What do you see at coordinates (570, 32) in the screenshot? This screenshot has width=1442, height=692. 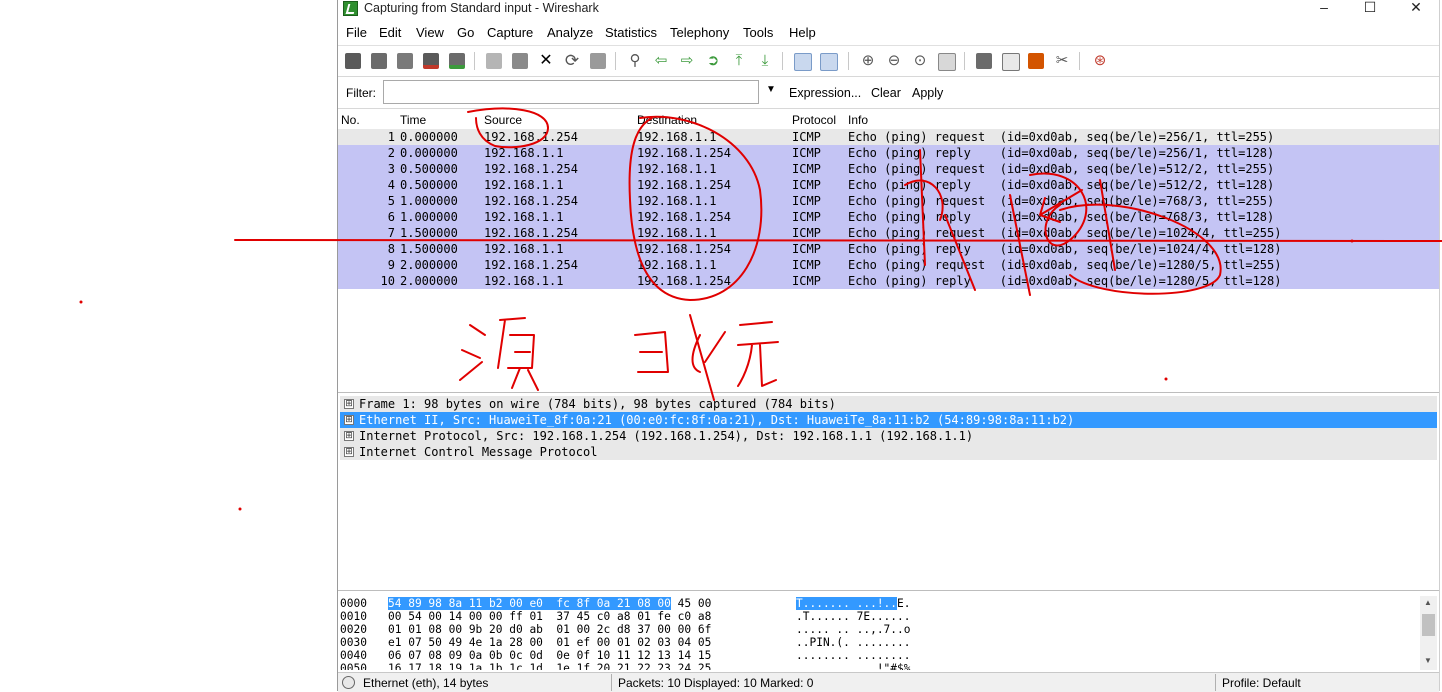 I see `menu-analyze: Analyze` at bounding box center [570, 32].